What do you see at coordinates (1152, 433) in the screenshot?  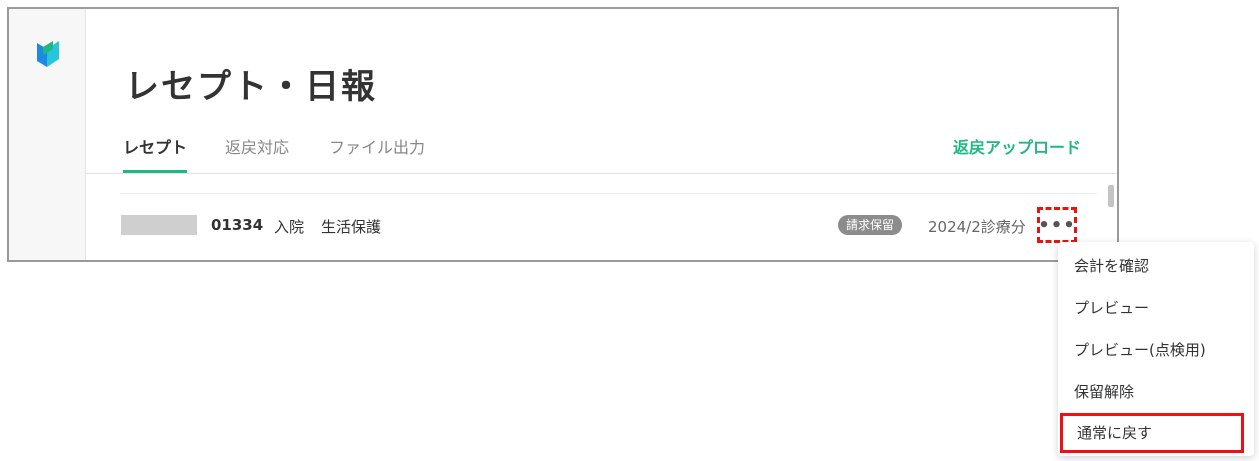 I see `menu-item-return-to-normal: 通常に戻す` at bounding box center [1152, 433].